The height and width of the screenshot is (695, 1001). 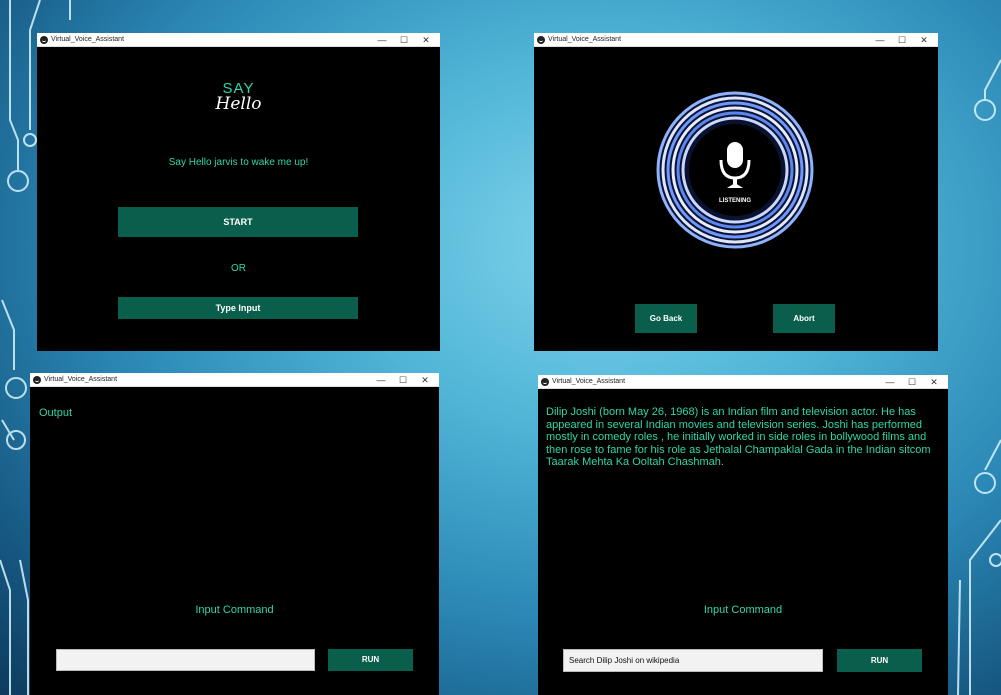 What do you see at coordinates (238, 268) in the screenshot?
I see `or-divider-label: OR` at bounding box center [238, 268].